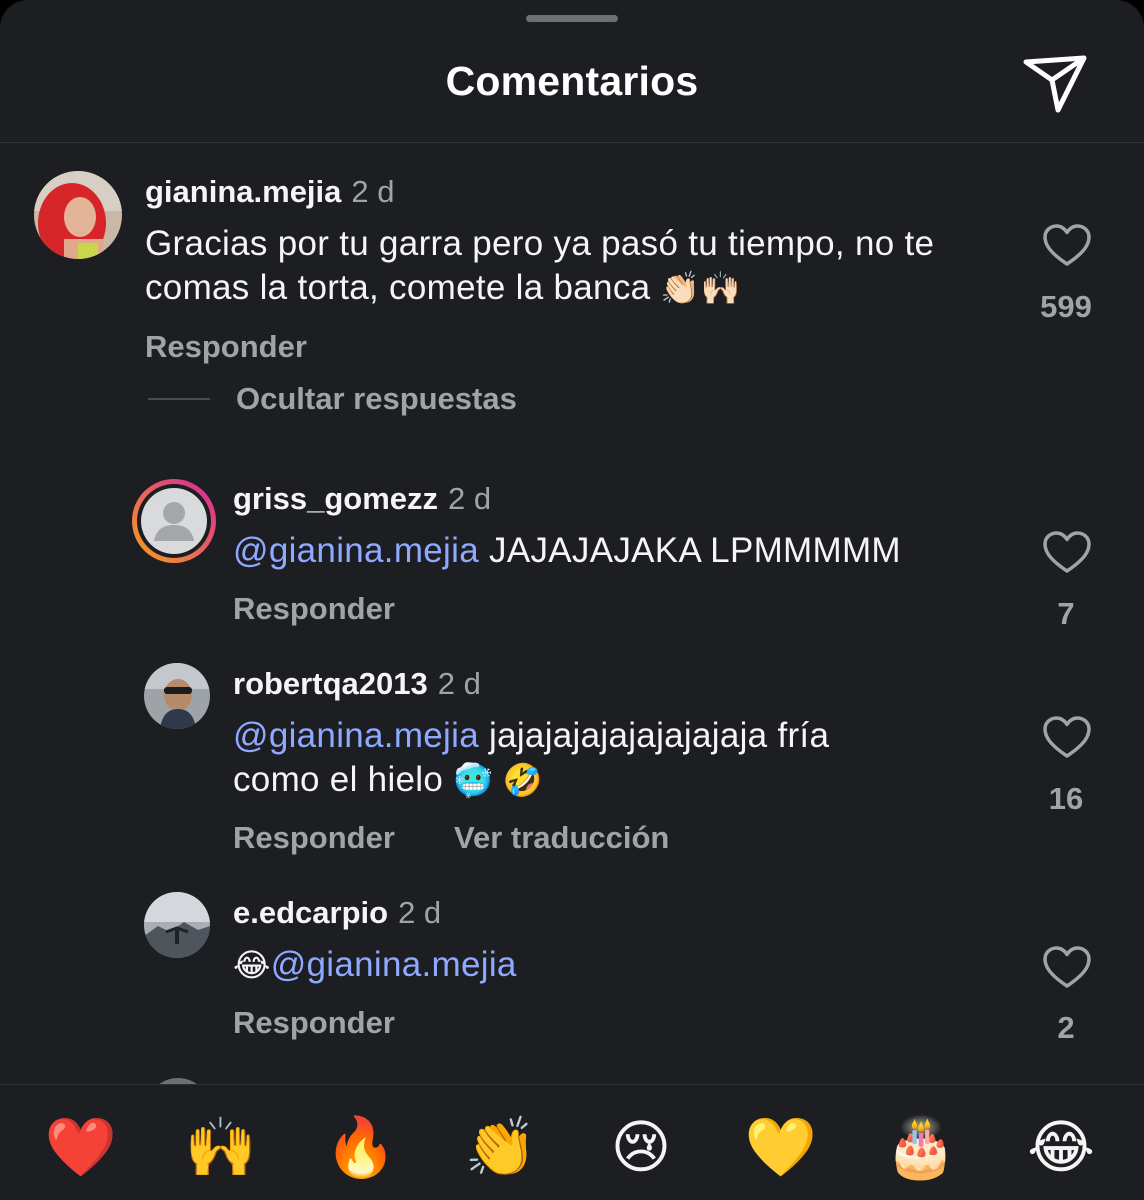  Describe the element at coordinates (700, 288) in the screenshot. I see `comment-emoji: 👏🏻🙌🏻` at that location.